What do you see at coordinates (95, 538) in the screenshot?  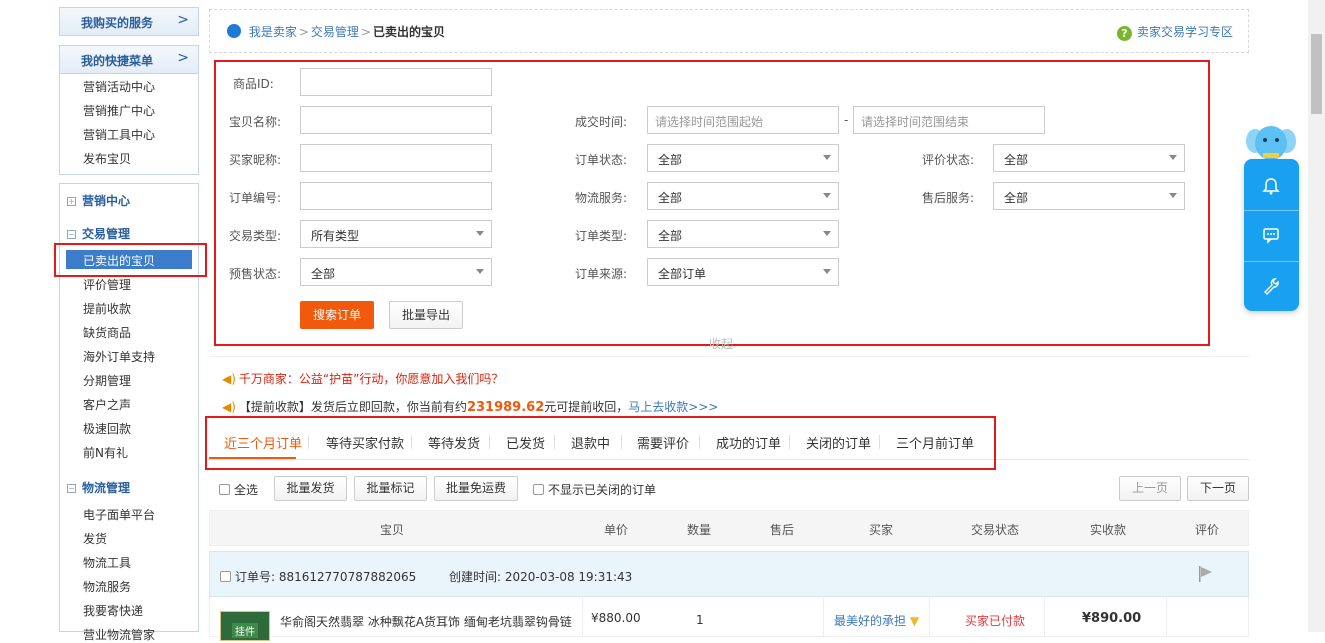 I see `sidebar-item-ship: 发货` at bounding box center [95, 538].